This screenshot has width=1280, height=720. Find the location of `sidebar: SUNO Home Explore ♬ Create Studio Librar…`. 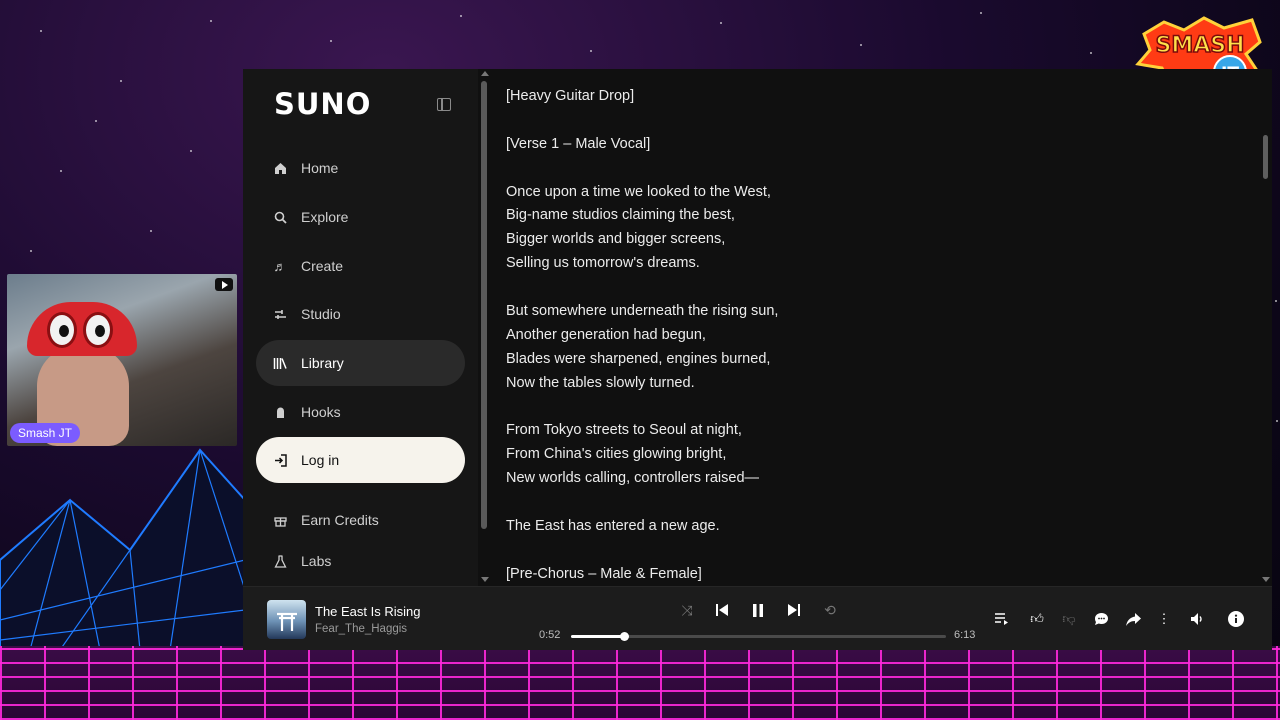

sidebar: SUNO Home Explore ♬ Create Studio Librar… is located at coordinates (360, 327).